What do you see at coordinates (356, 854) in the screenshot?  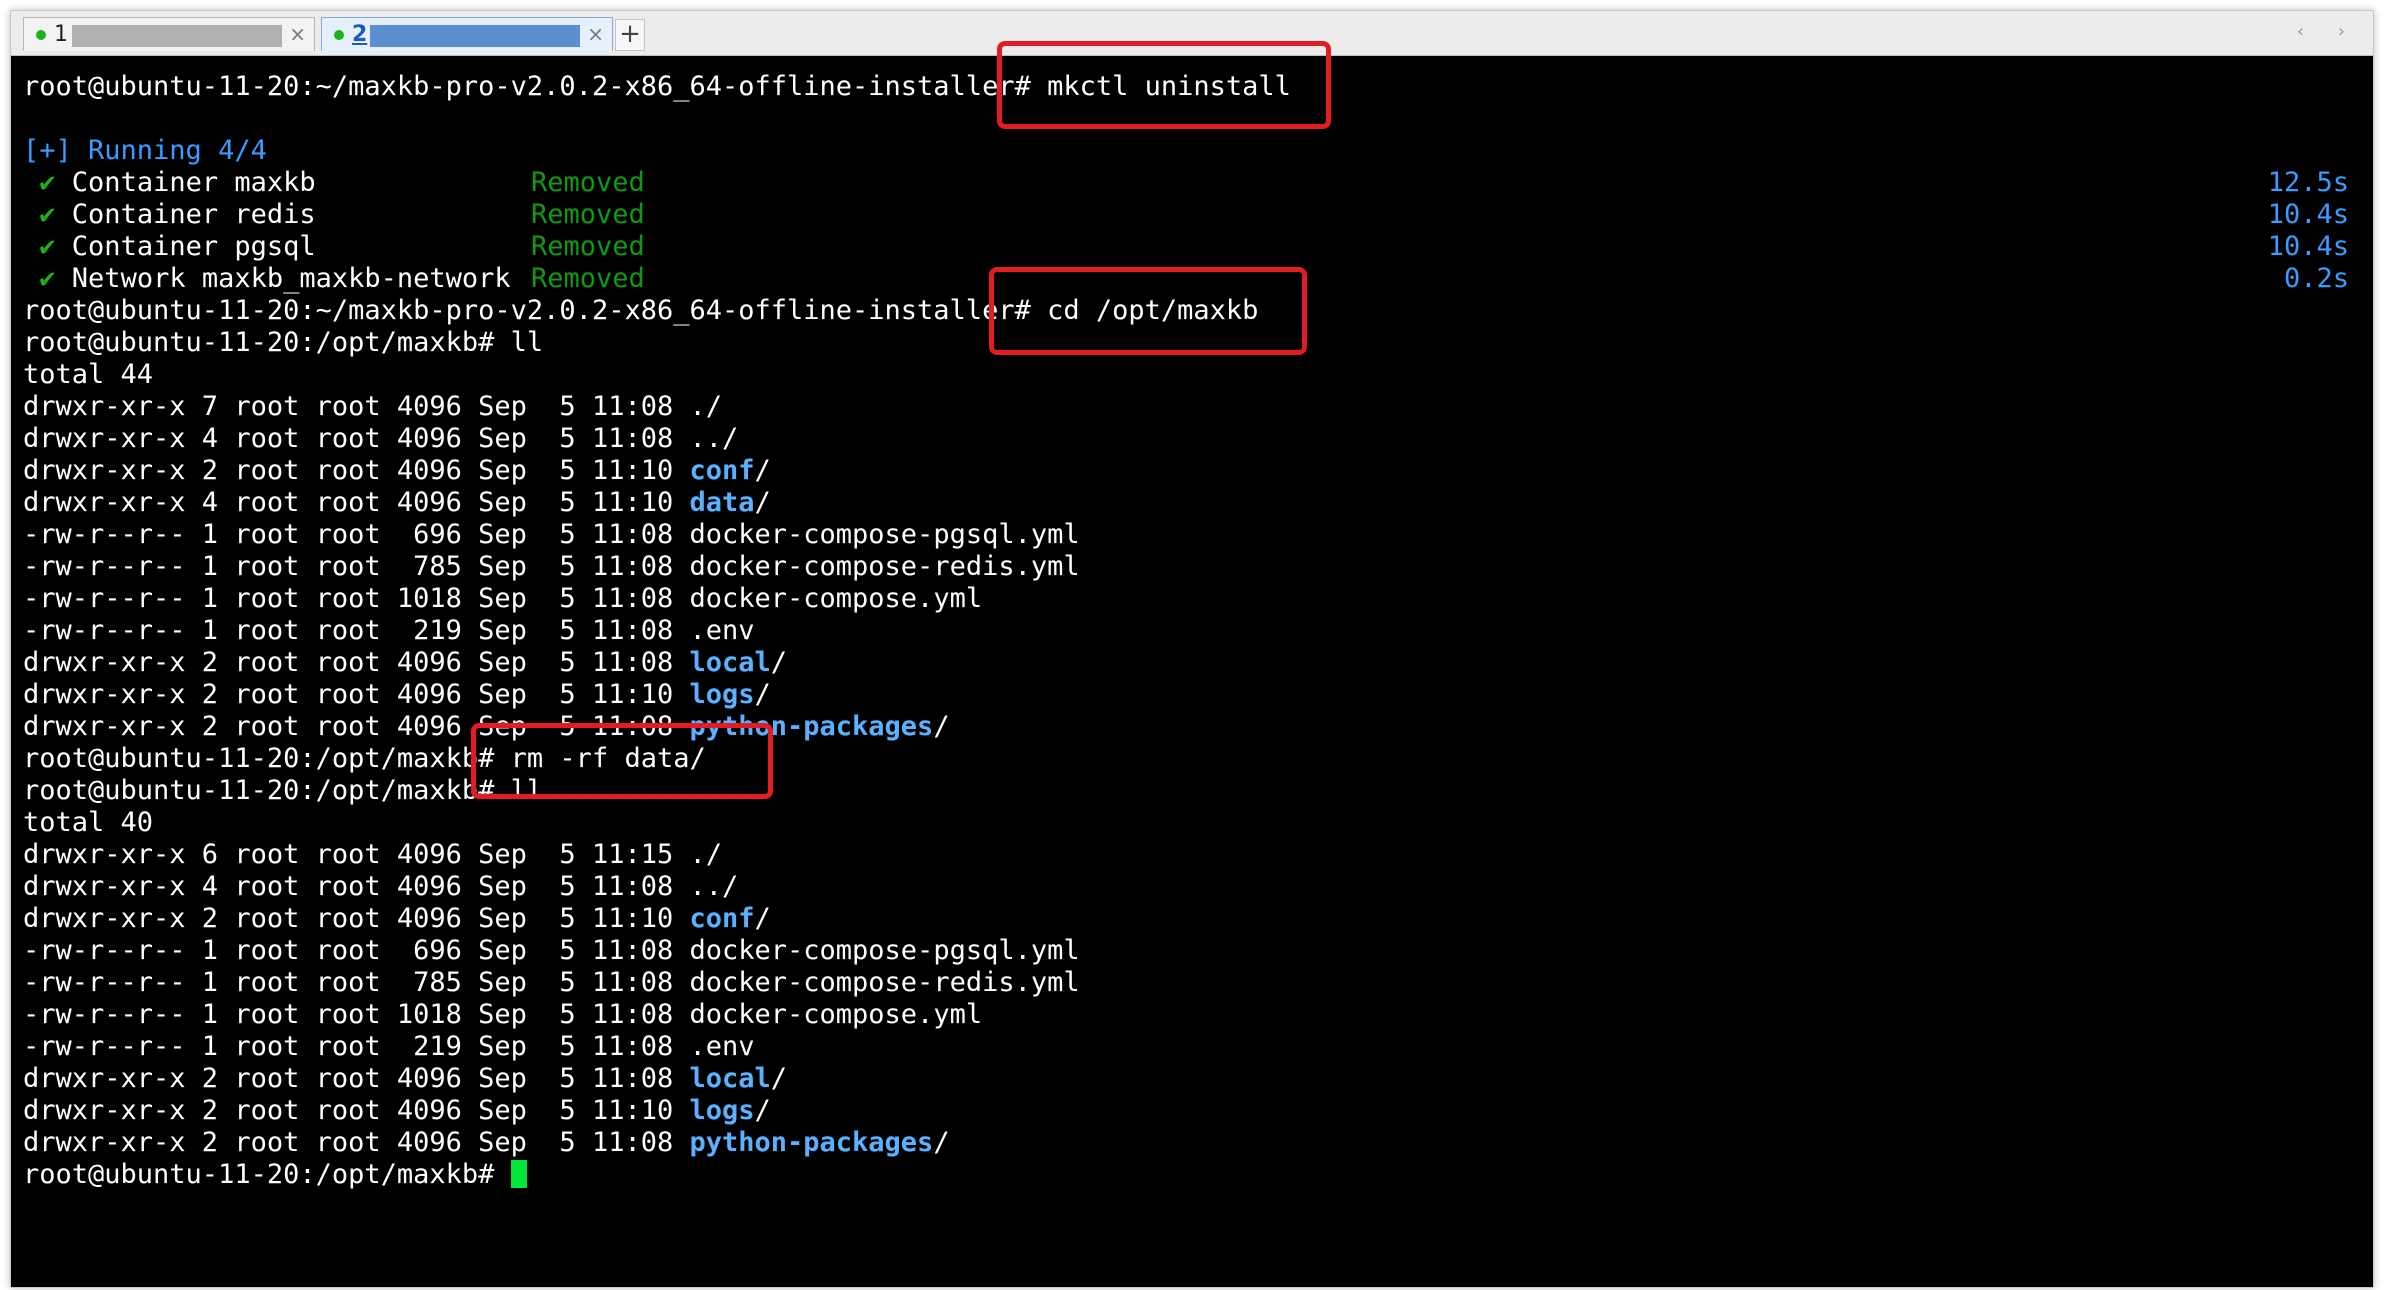 I see `file-metadata: drwxr-xr-x 6 root root 4096 Sep 5 11:15` at bounding box center [356, 854].